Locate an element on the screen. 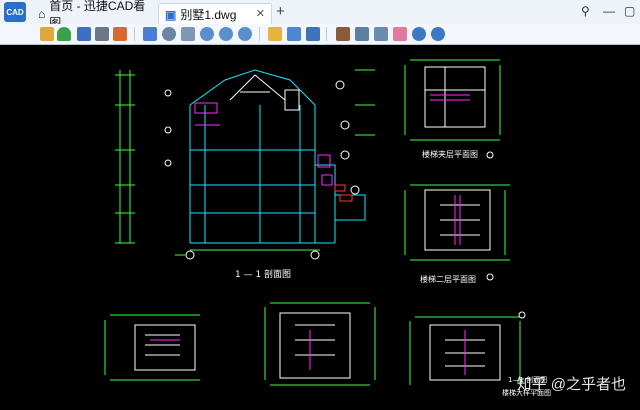 This screenshot has width=640, height=410. section-title: 1 — 1 剖面图 is located at coordinates (263, 274).